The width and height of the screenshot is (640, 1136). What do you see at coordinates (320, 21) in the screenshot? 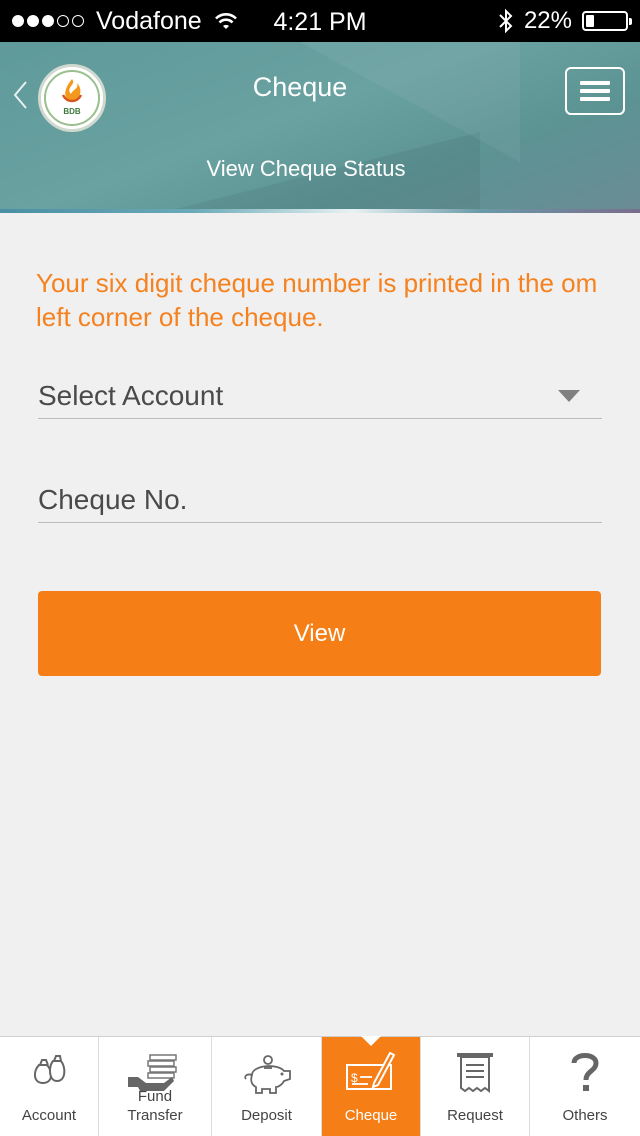
I see `status-bar: Vodafone 4:21 PM 22%` at bounding box center [320, 21].